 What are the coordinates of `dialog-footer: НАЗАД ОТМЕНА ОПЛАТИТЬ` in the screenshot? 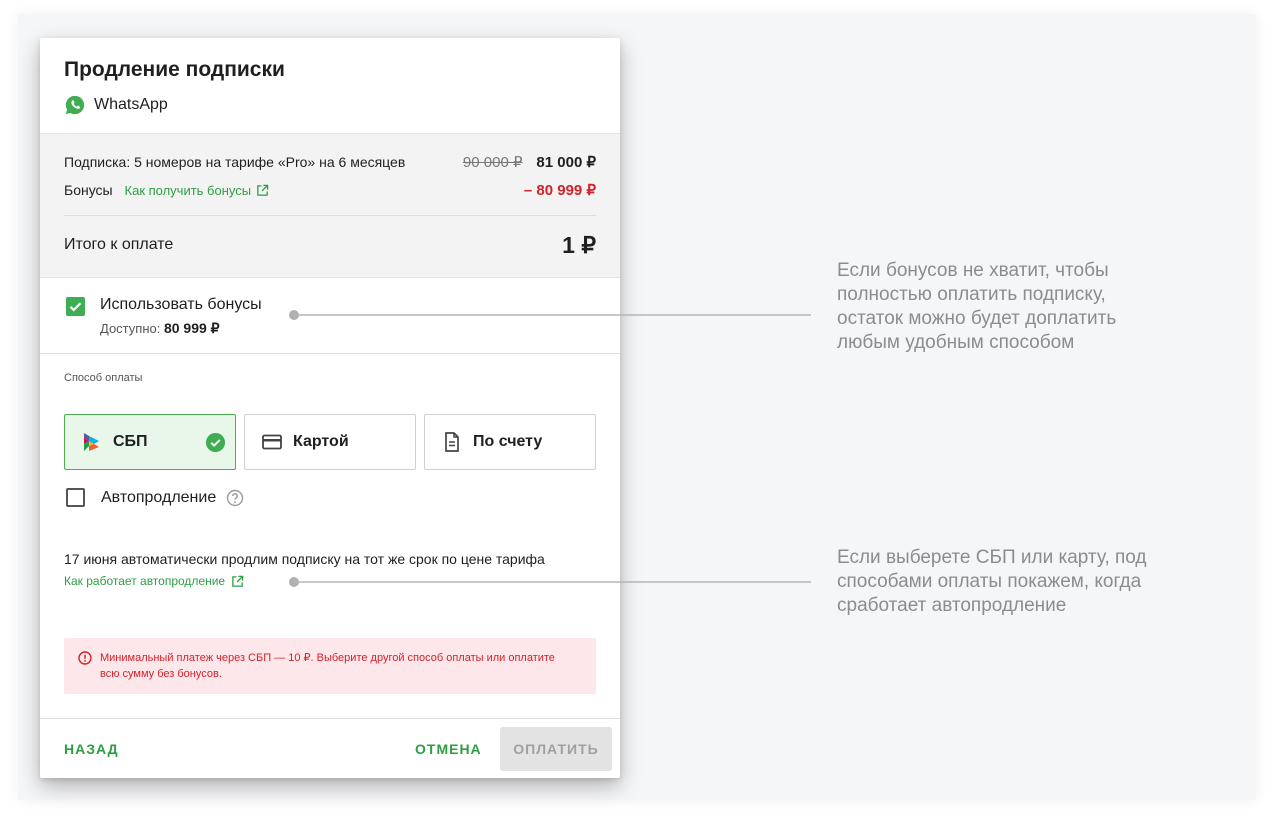 It's located at (330, 748).